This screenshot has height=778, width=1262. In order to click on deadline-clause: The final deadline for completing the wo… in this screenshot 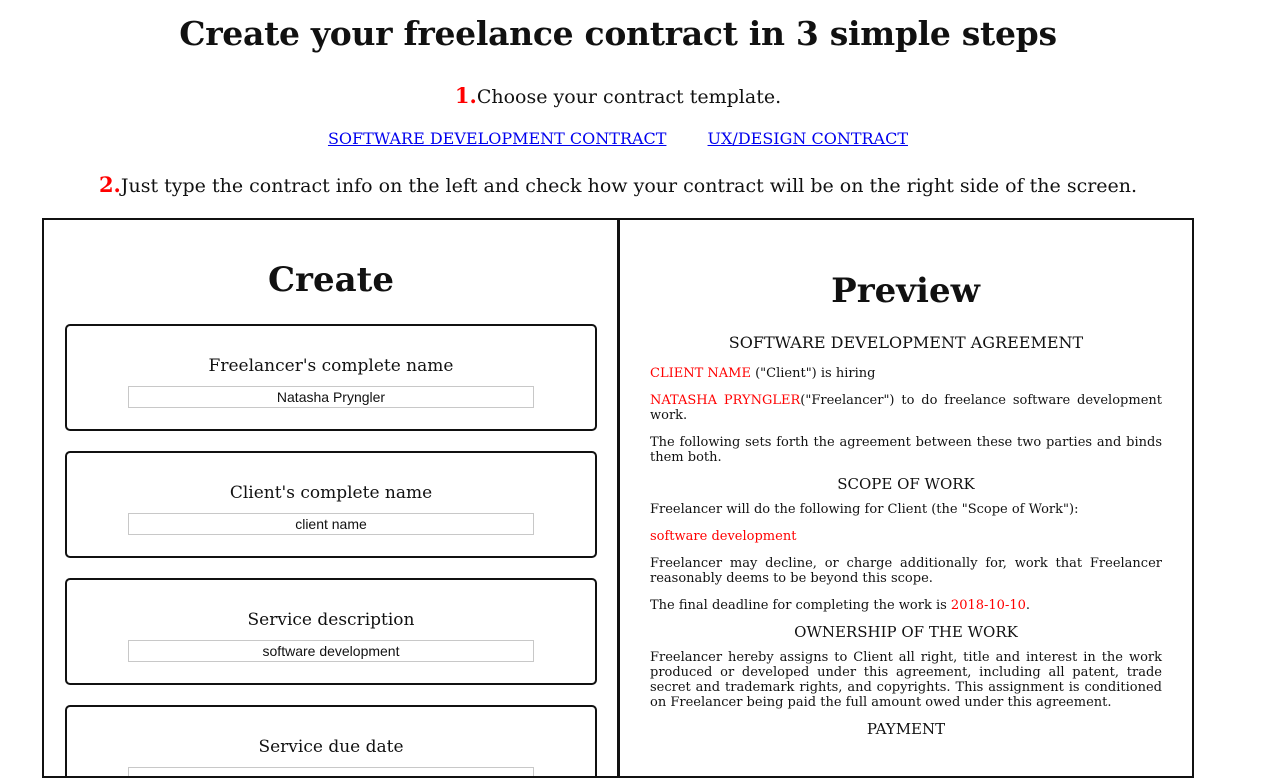, I will do `click(906, 605)`.